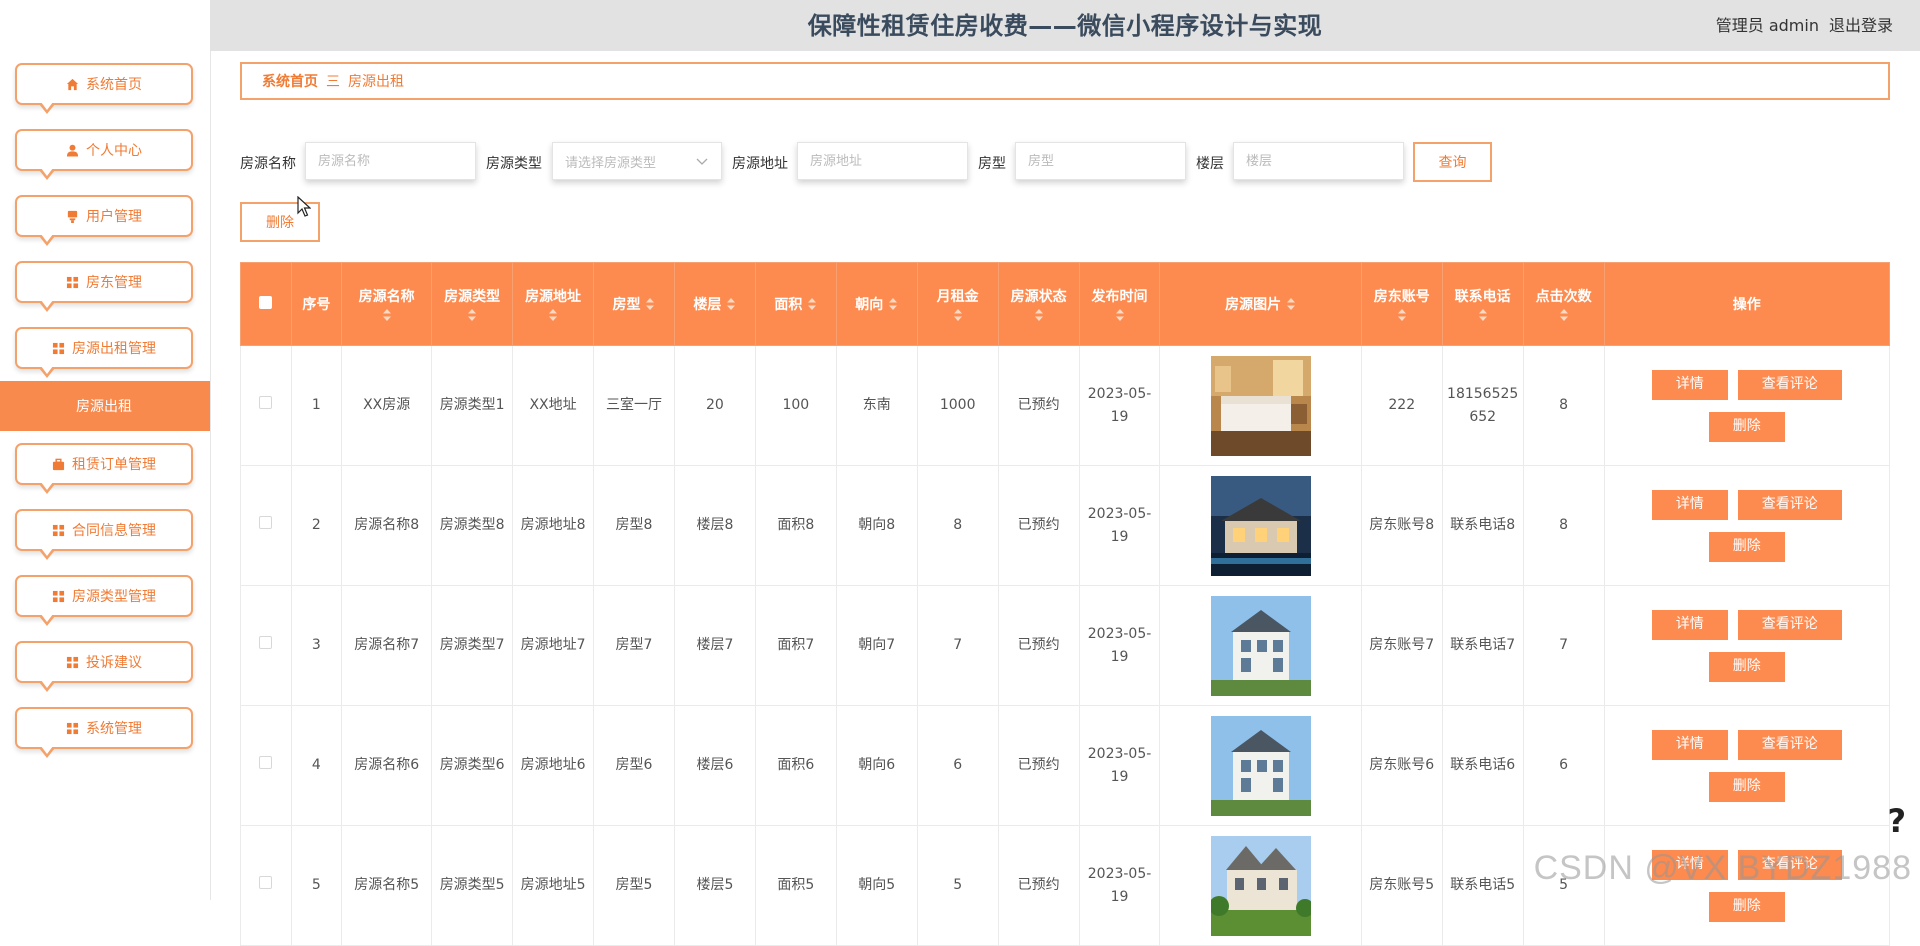  I want to click on select-all-header, so click(266, 304).